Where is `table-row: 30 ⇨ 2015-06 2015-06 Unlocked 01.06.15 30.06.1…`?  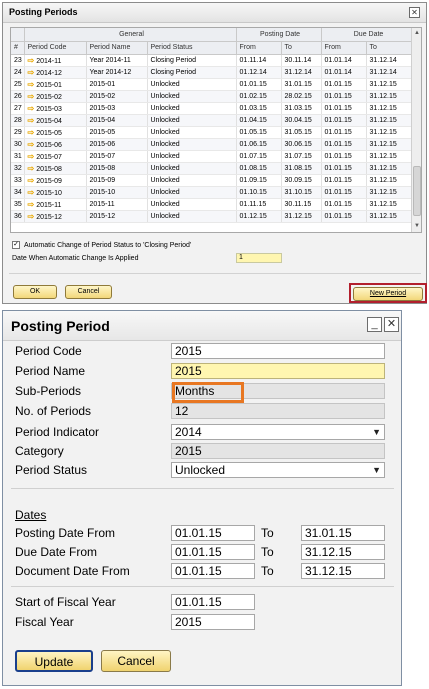
table-row: 30 ⇨ 2015-06 2015-06 Unlocked 01.06.15 30.06.1… is located at coordinates (212, 144).